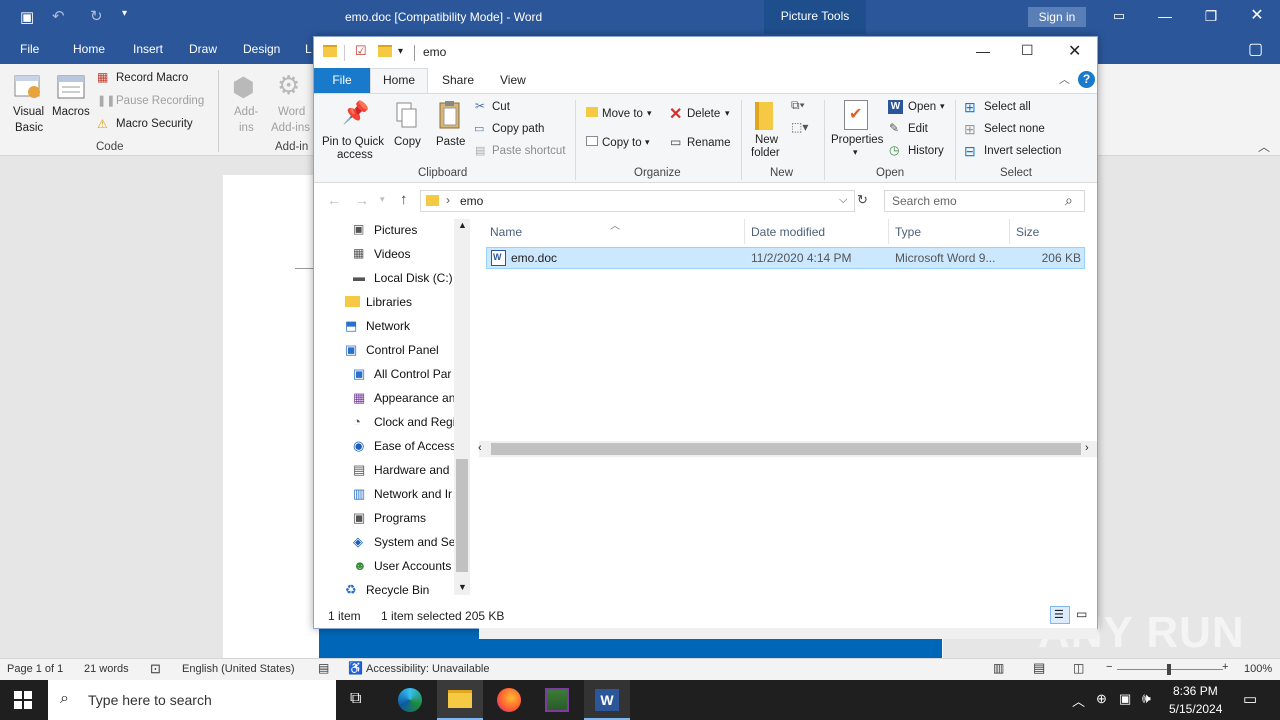  I want to click on accessibility-status: Accessibility: Unavailable, so click(428, 669).